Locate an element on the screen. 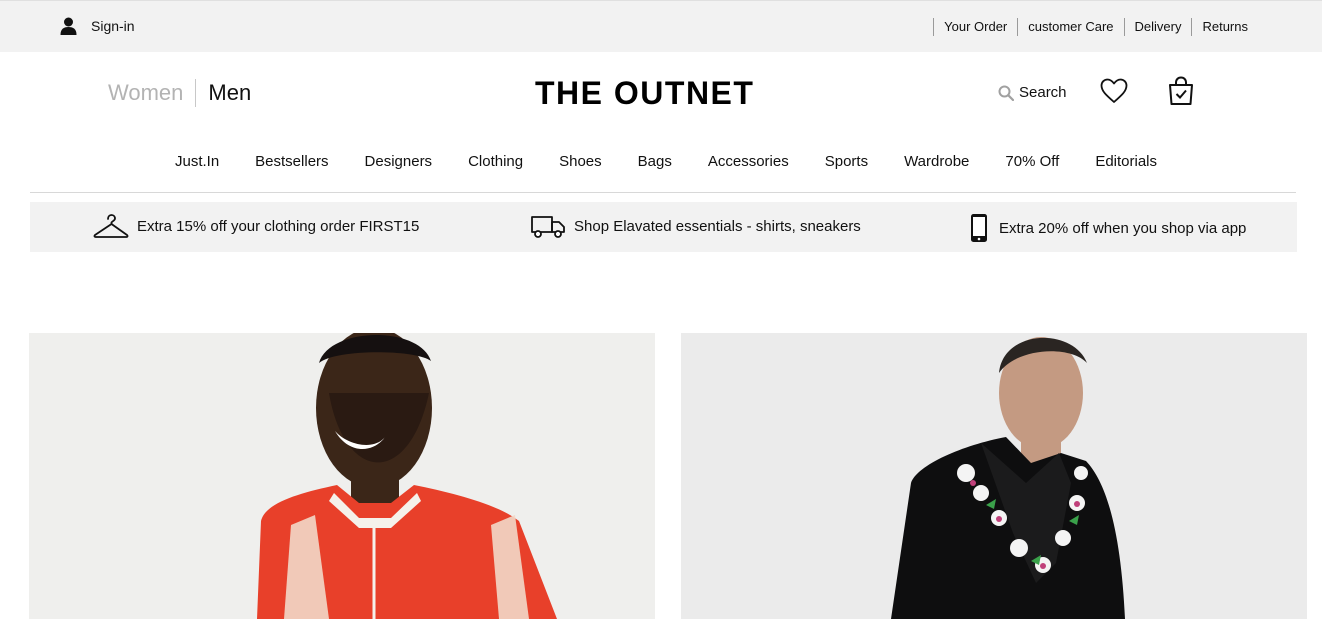 This screenshot has height=619, width=1326. delivery-link: Delivery is located at coordinates (1157, 27).